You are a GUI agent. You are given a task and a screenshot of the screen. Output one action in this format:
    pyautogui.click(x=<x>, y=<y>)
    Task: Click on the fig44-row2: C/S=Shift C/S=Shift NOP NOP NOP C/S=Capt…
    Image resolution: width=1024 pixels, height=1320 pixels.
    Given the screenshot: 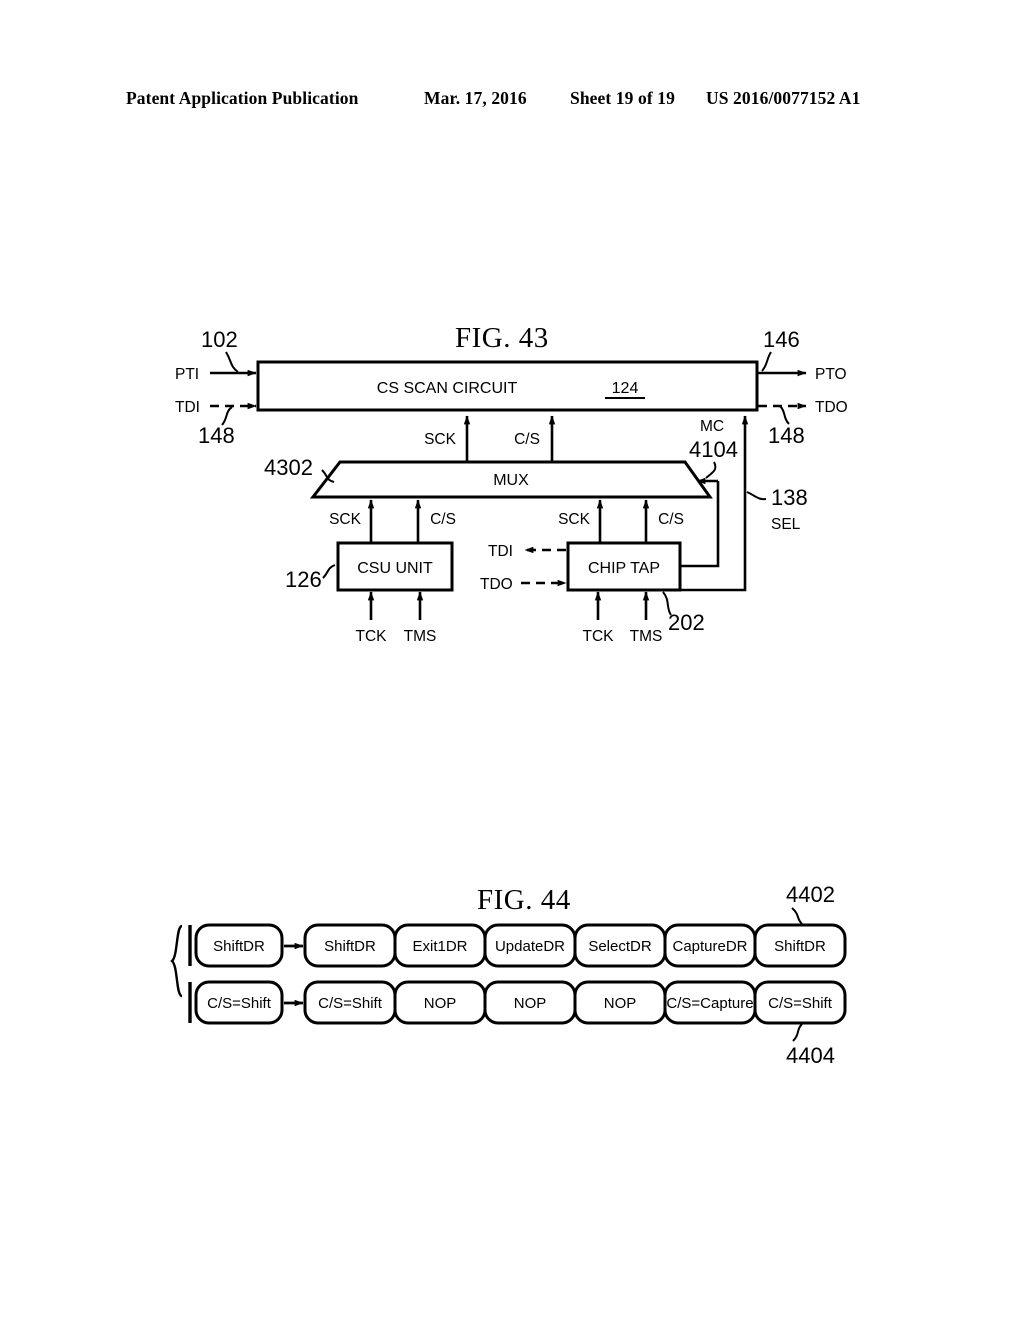 What is the action you would take?
    pyautogui.click(x=520, y=1002)
    